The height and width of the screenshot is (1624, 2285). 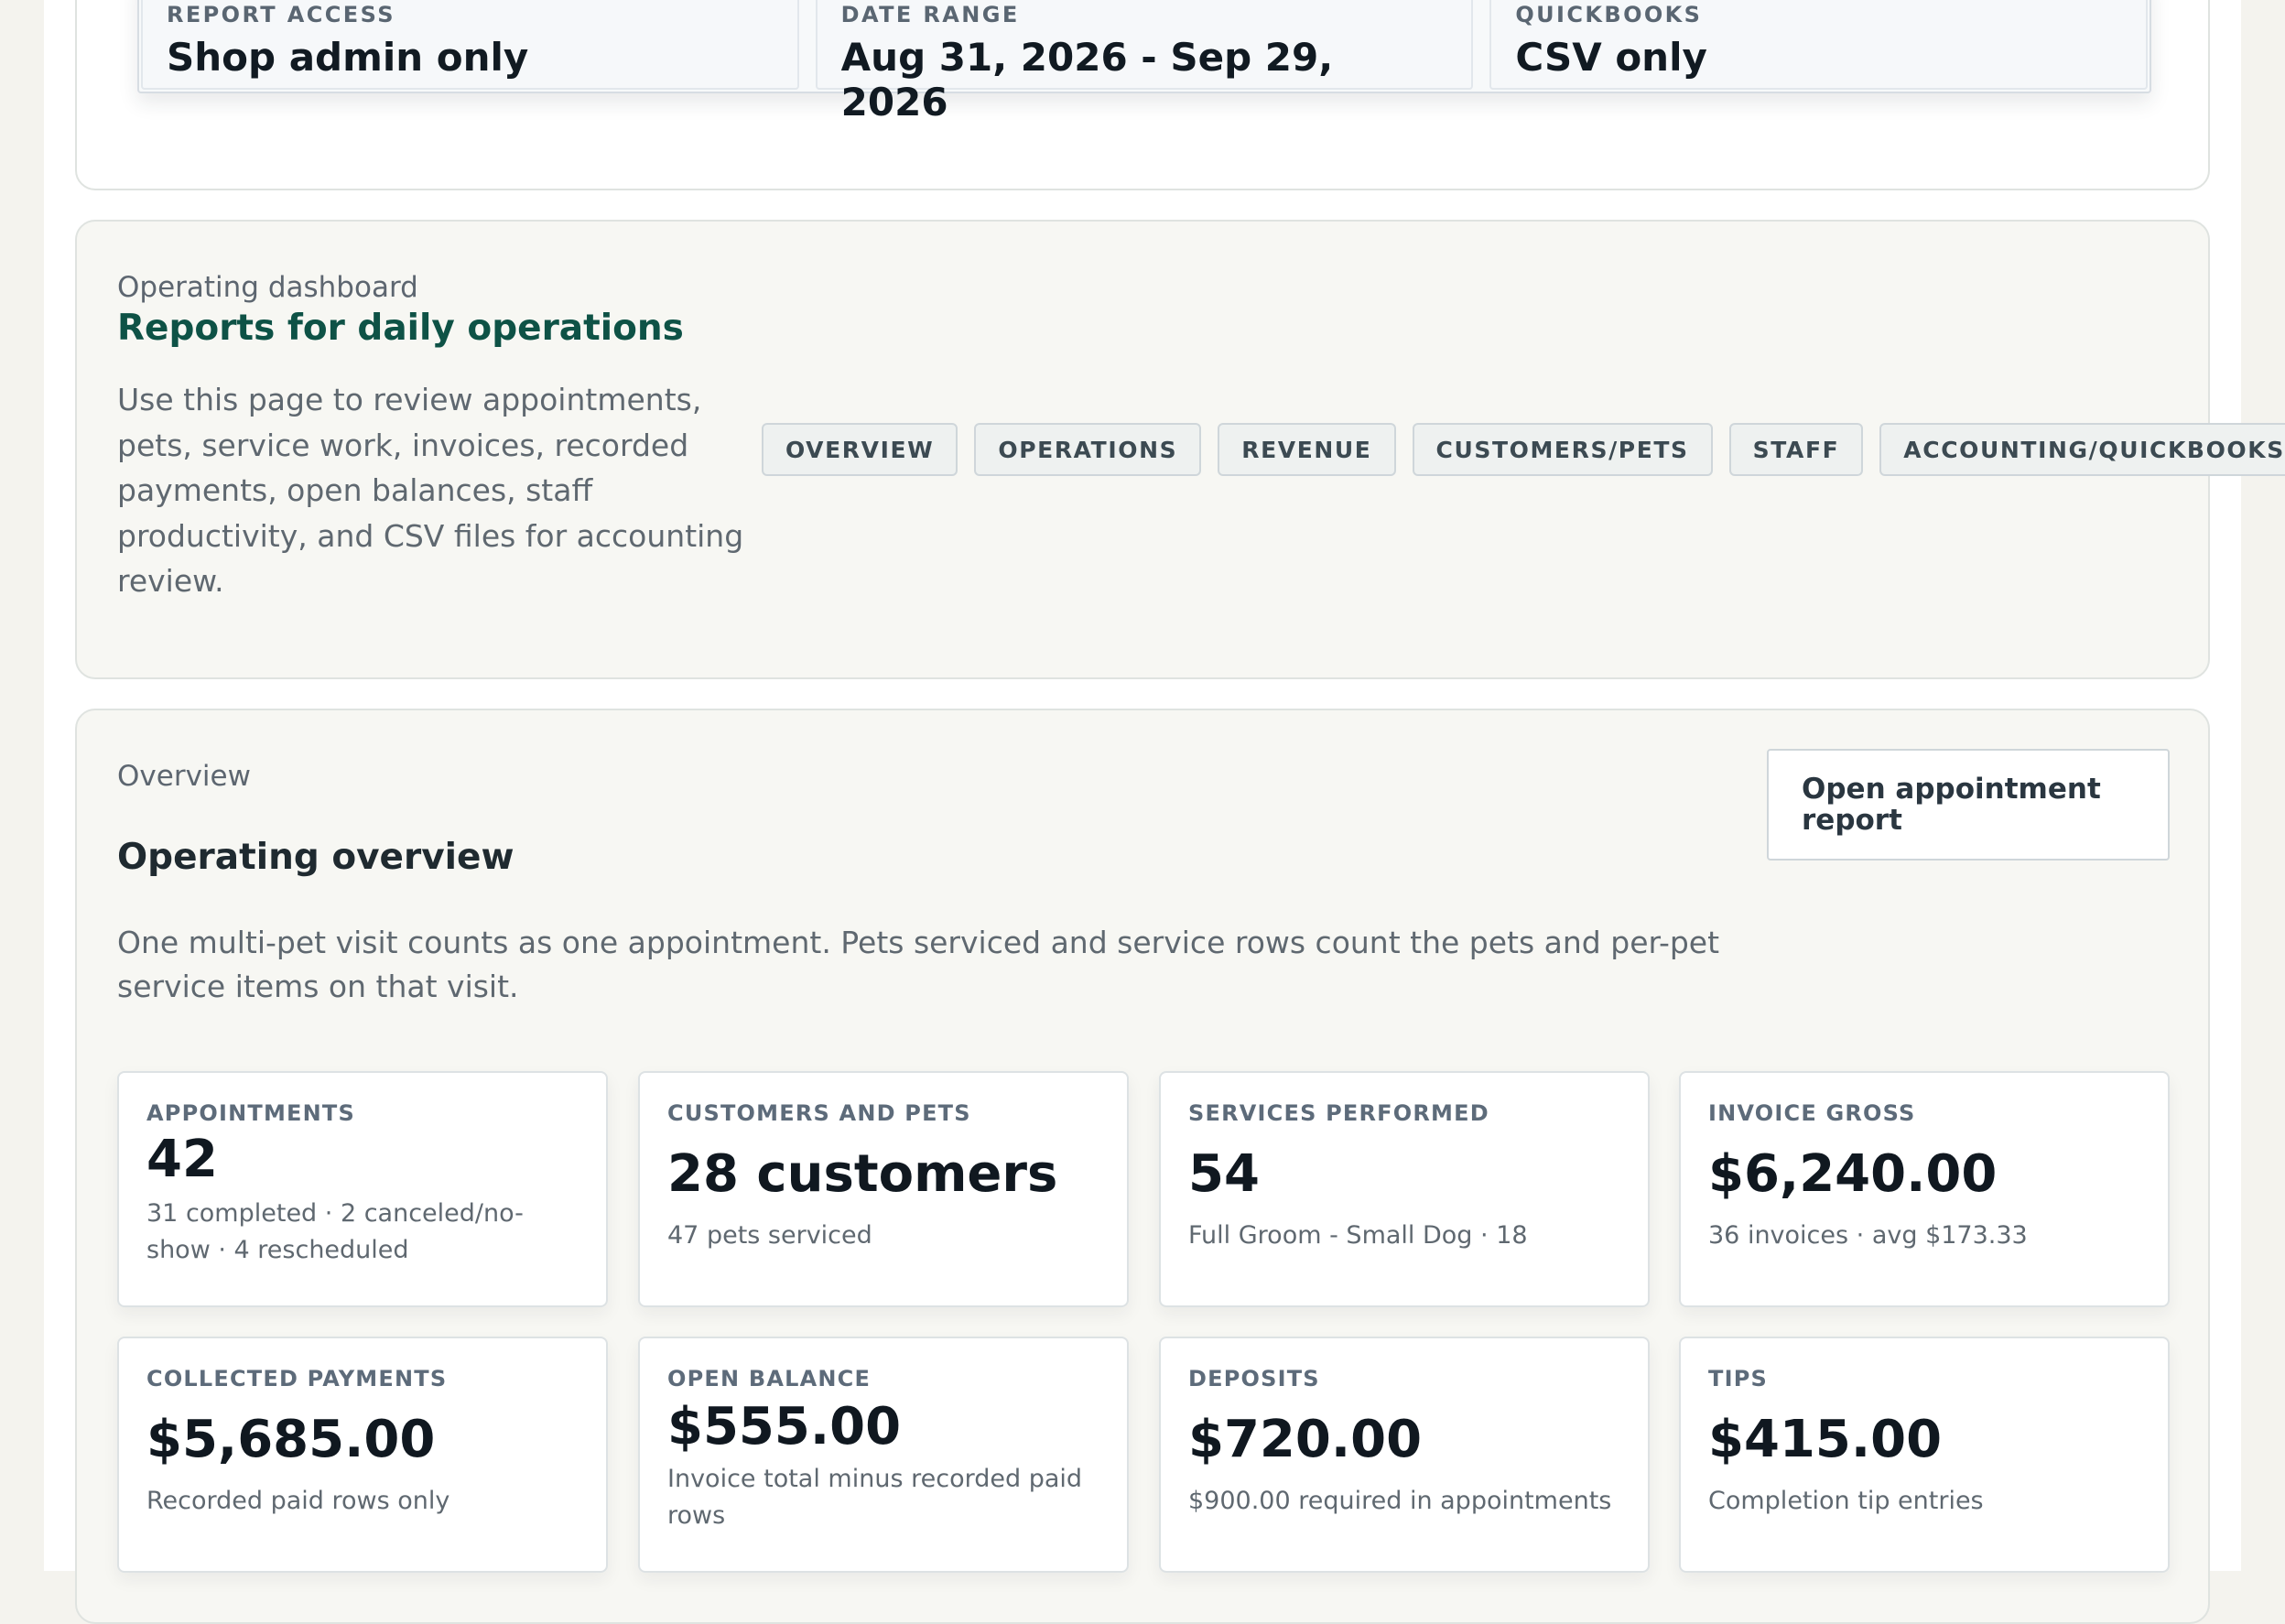 What do you see at coordinates (1562, 449) in the screenshot?
I see `tab-customers-pets: CUSTOMERS/PETS` at bounding box center [1562, 449].